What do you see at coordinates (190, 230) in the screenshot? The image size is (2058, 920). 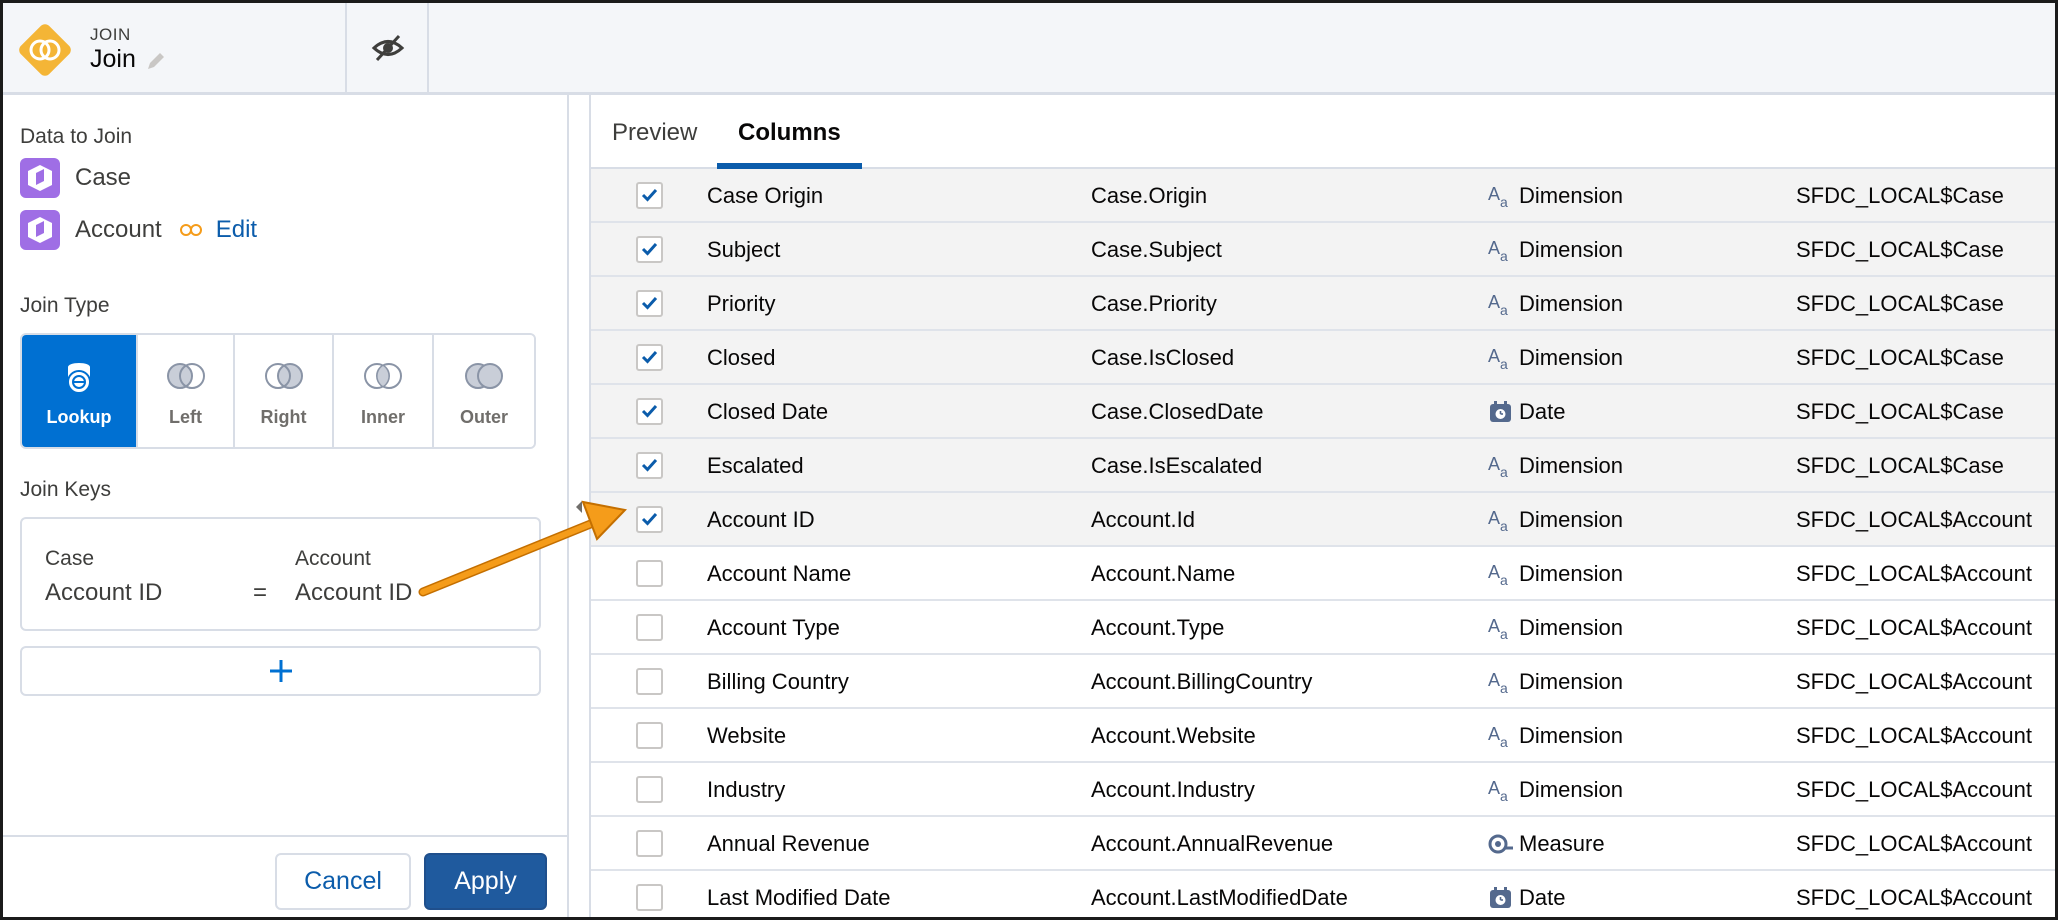 I see `join-link-icon` at bounding box center [190, 230].